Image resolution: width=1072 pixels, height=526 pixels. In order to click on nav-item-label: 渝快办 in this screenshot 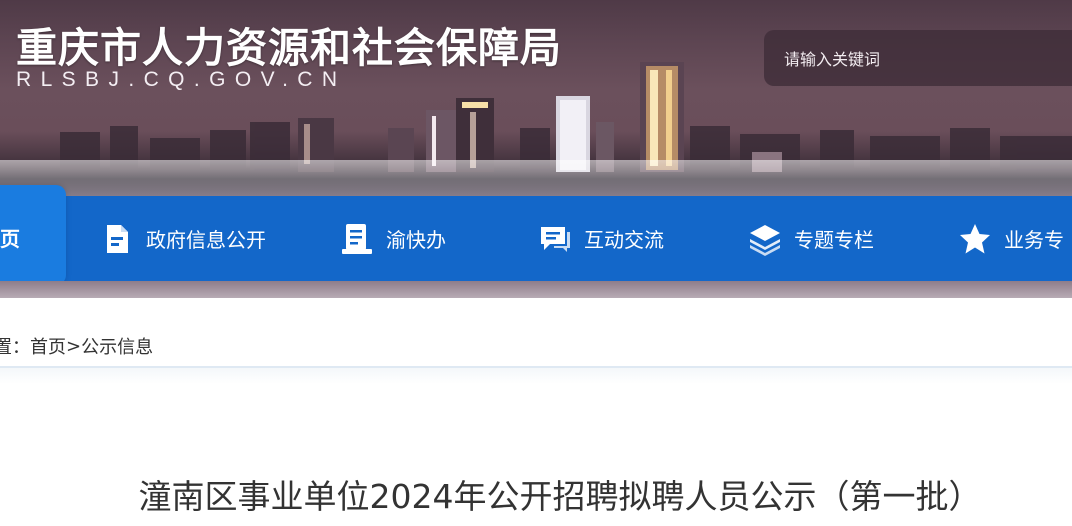, I will do `click(416, 240)`.